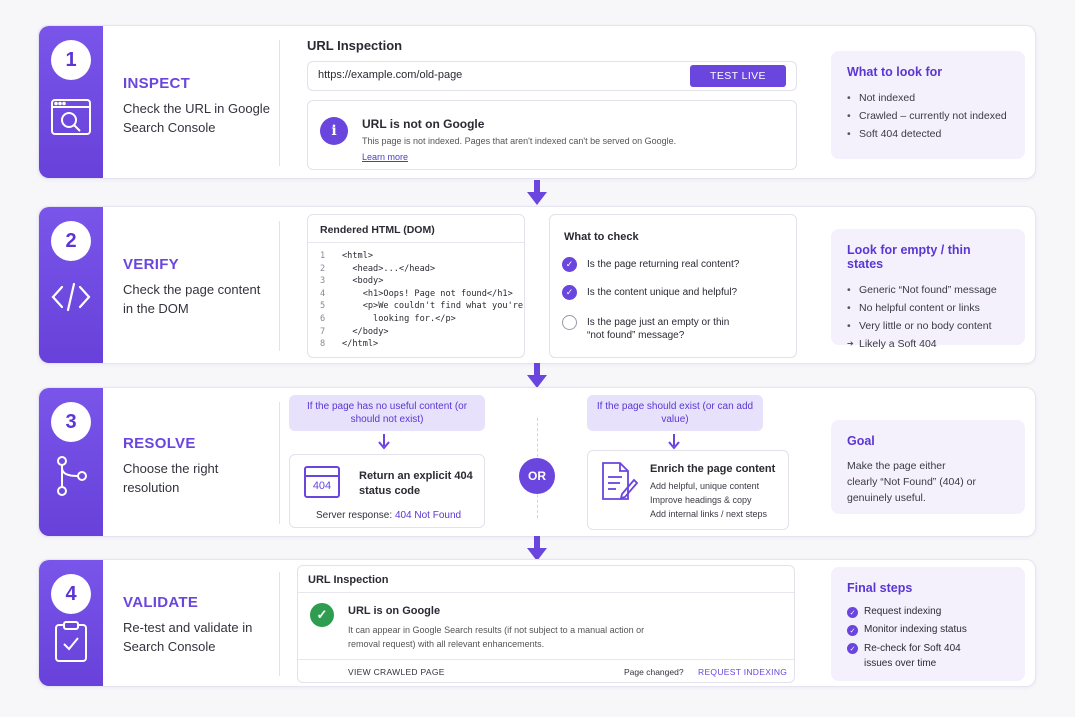 The image size is (1075, 717). What do you see at coordinates (903, 611) in the screenshot?
I see `final-step-text: Request indexing` at bounding box center [903, 611].